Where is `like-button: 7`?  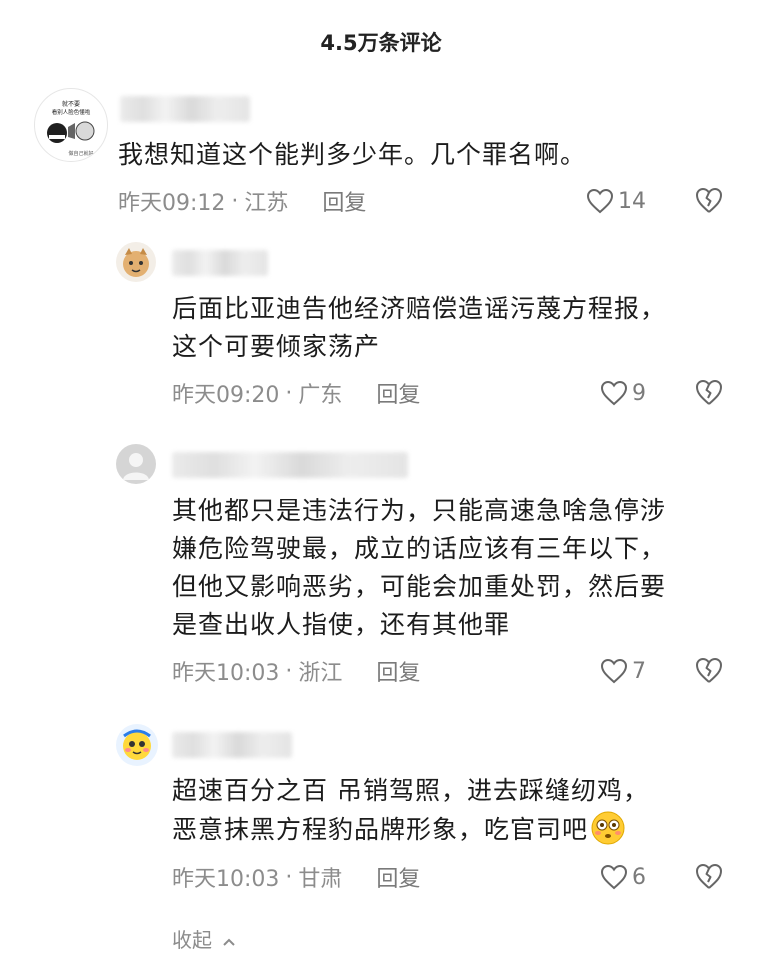
like-button: 7 is located at coordinates (623, 671).